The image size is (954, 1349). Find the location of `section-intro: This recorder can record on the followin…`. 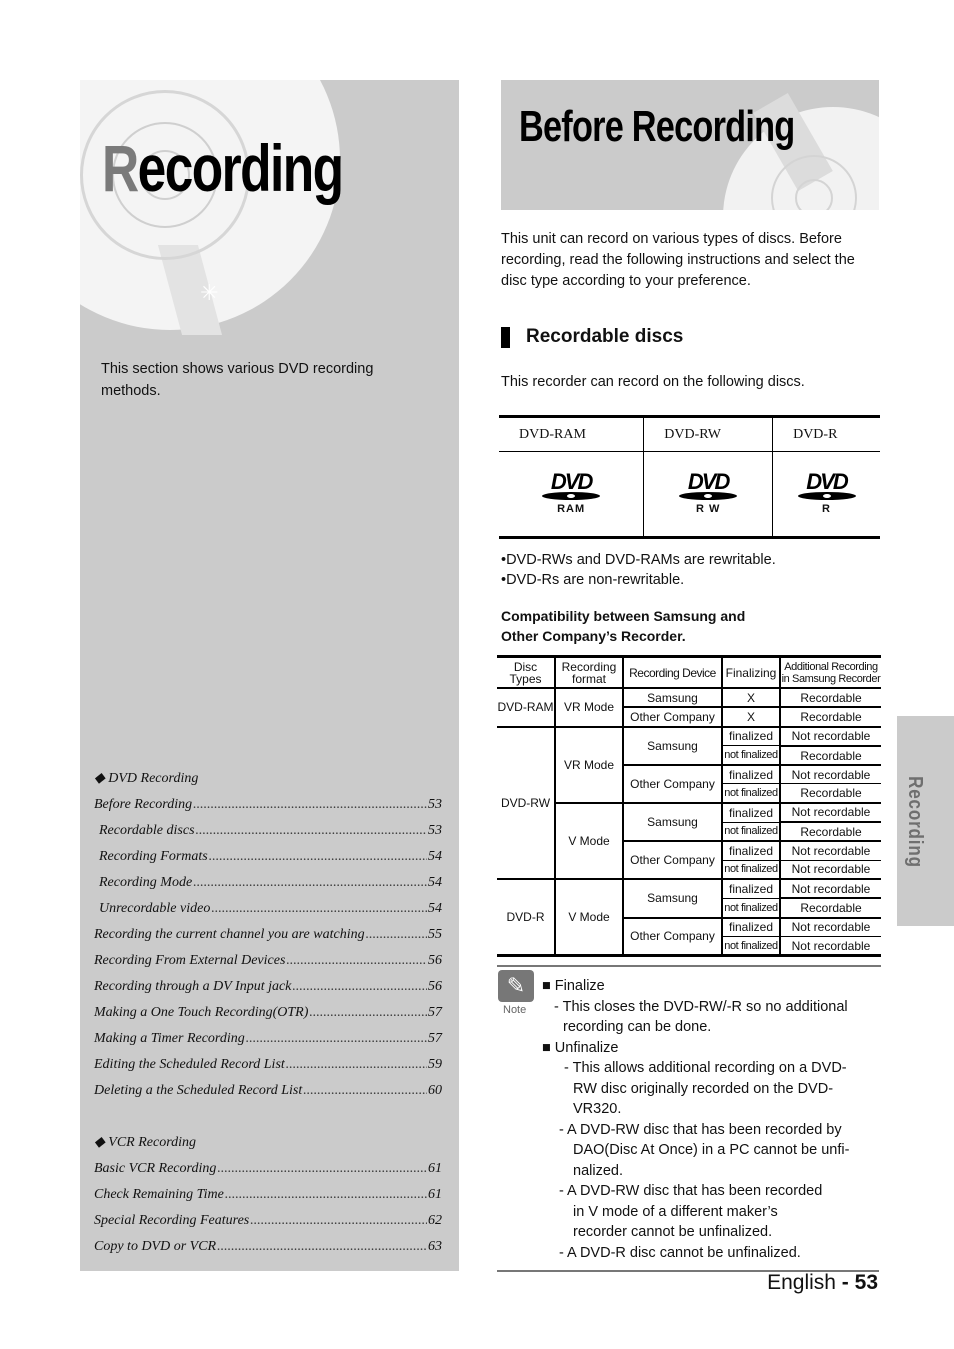

section-intro: This recorder can record on the followin… is located at coordinates (653, 382).